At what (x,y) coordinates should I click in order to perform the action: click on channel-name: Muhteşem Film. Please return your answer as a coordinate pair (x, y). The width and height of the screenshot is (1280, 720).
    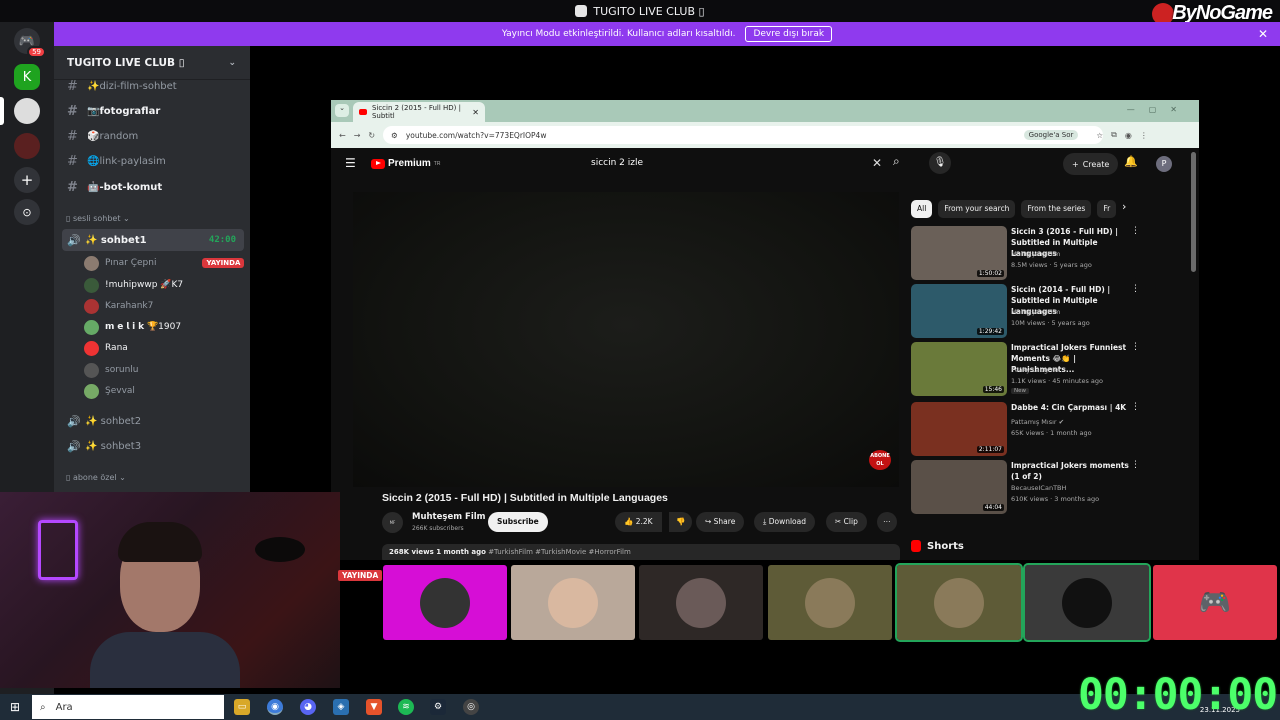
    Looking at the image, I should click on (449, 517).